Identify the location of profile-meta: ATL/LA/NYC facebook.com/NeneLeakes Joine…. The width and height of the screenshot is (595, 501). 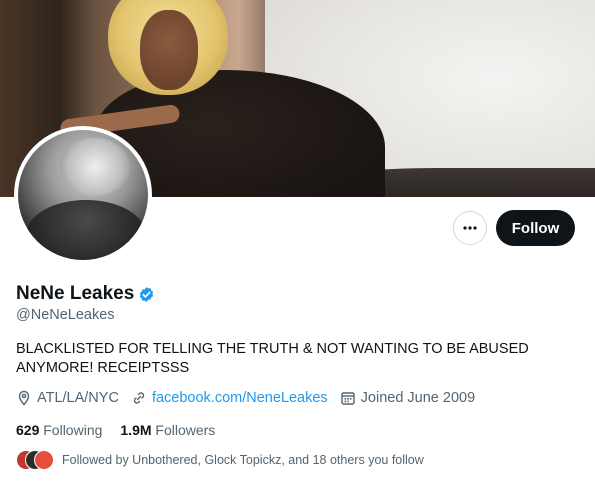
(251, 398).